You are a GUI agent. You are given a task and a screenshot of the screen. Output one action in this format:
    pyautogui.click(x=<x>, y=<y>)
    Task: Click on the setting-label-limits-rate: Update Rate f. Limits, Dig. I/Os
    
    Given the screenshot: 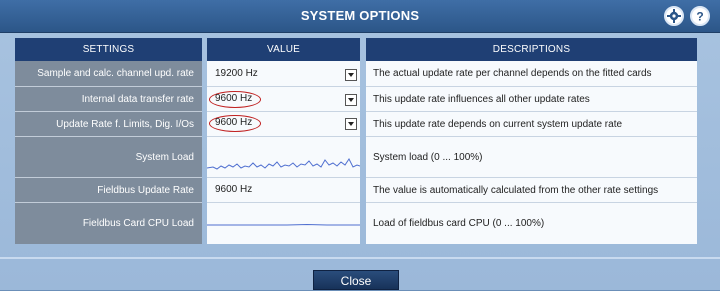 What is the action you would take?
    pyautogui.click(x=108, y=124)
    